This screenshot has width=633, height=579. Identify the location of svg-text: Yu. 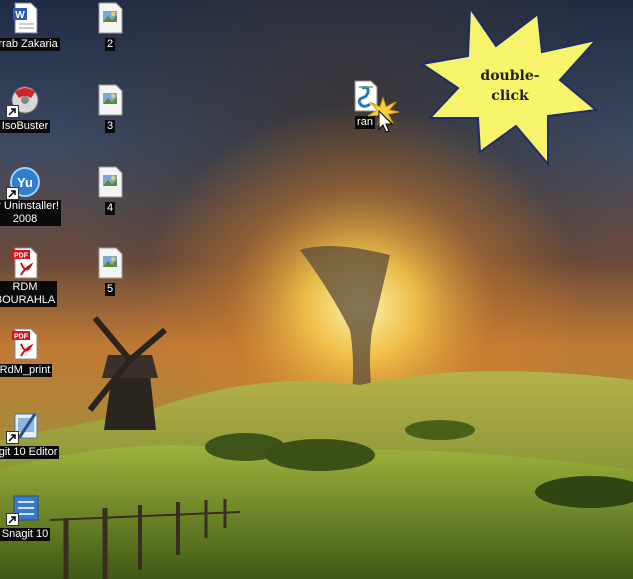
(25, 182).